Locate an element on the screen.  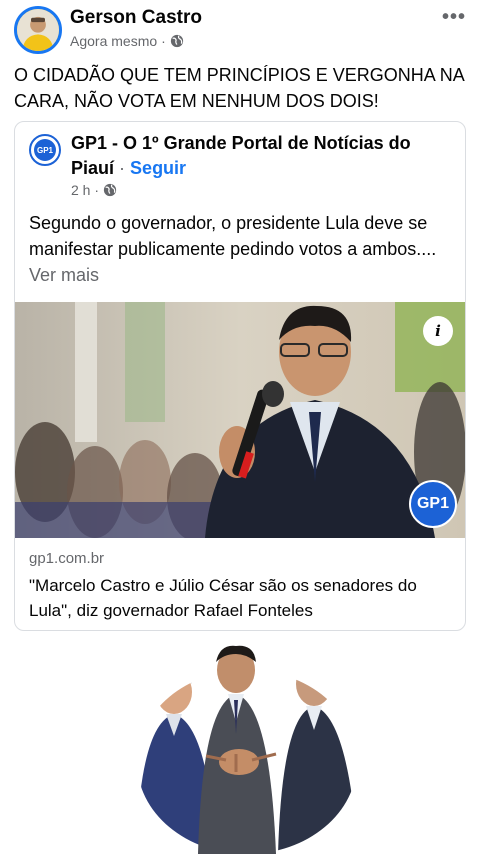
see-more-link: Ver mais is located at coordinates (64, 275).